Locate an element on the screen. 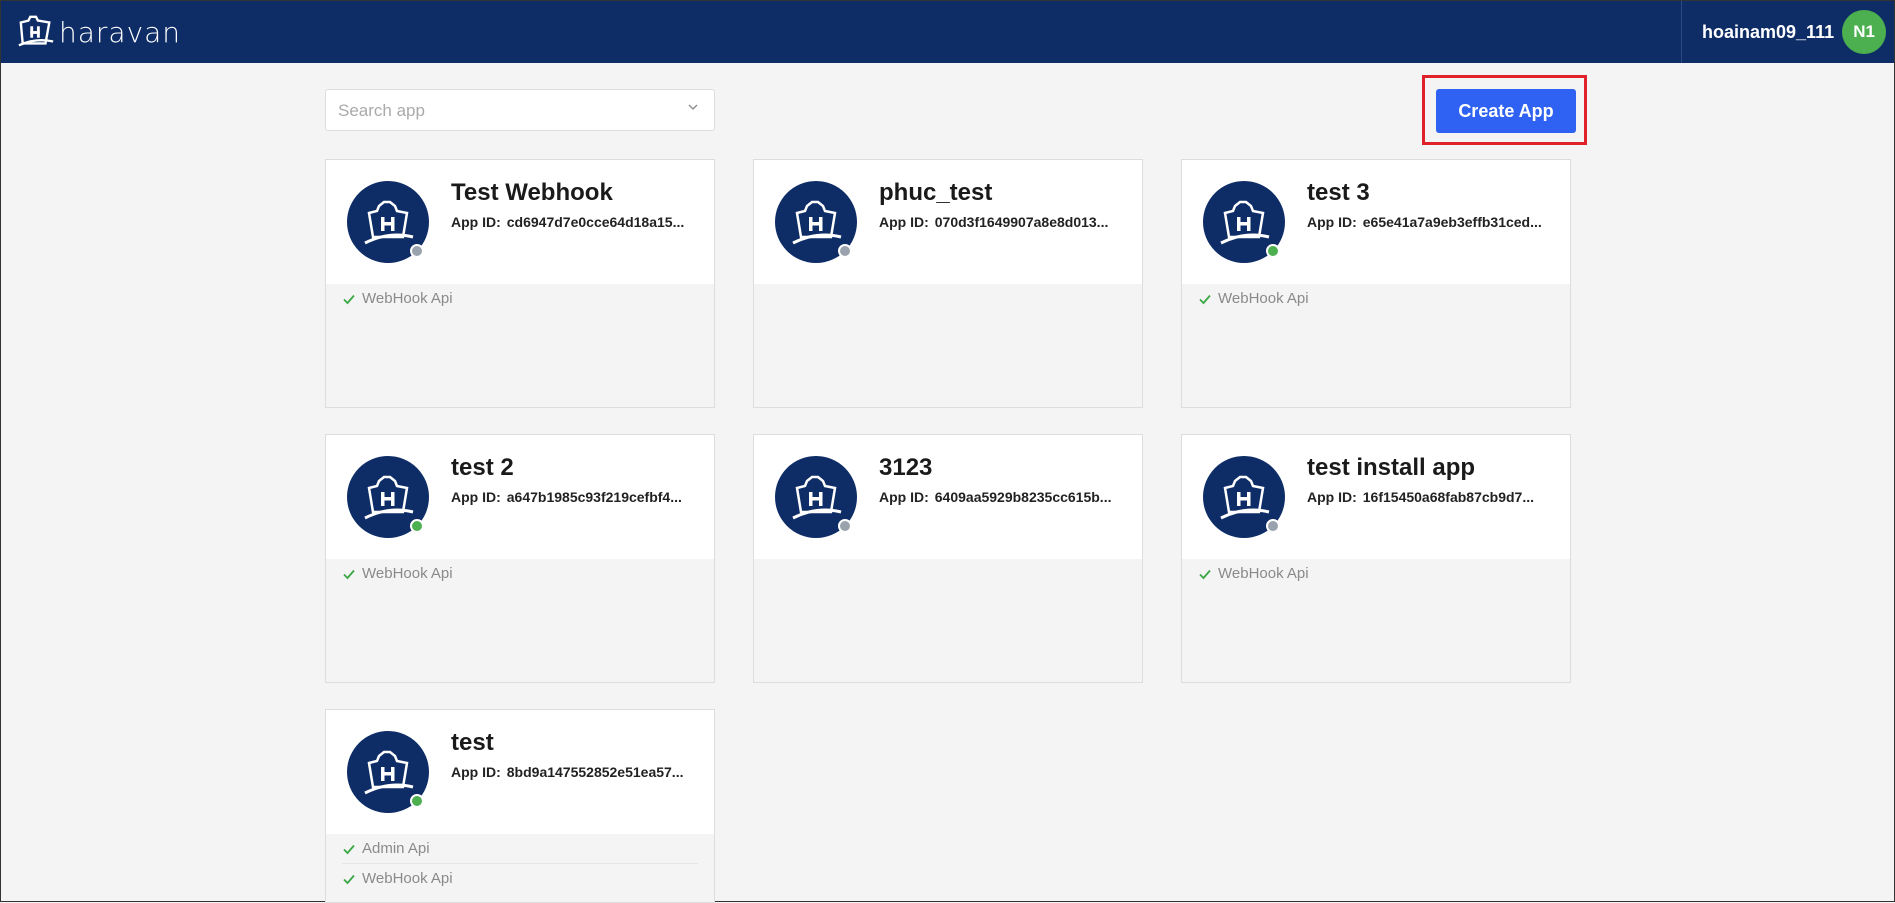 The width and height of the screenshot is (1895, 903). logo-text: haravan is located at coordinates (120, 32).